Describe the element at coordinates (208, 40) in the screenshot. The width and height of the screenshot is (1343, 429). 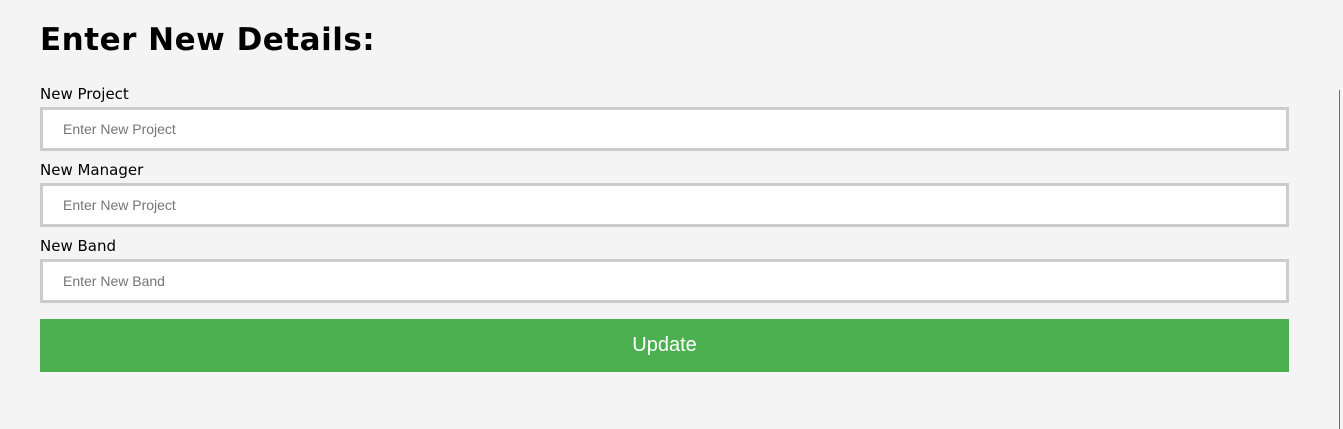
I see `page-title: Enter New Details:` at that location.